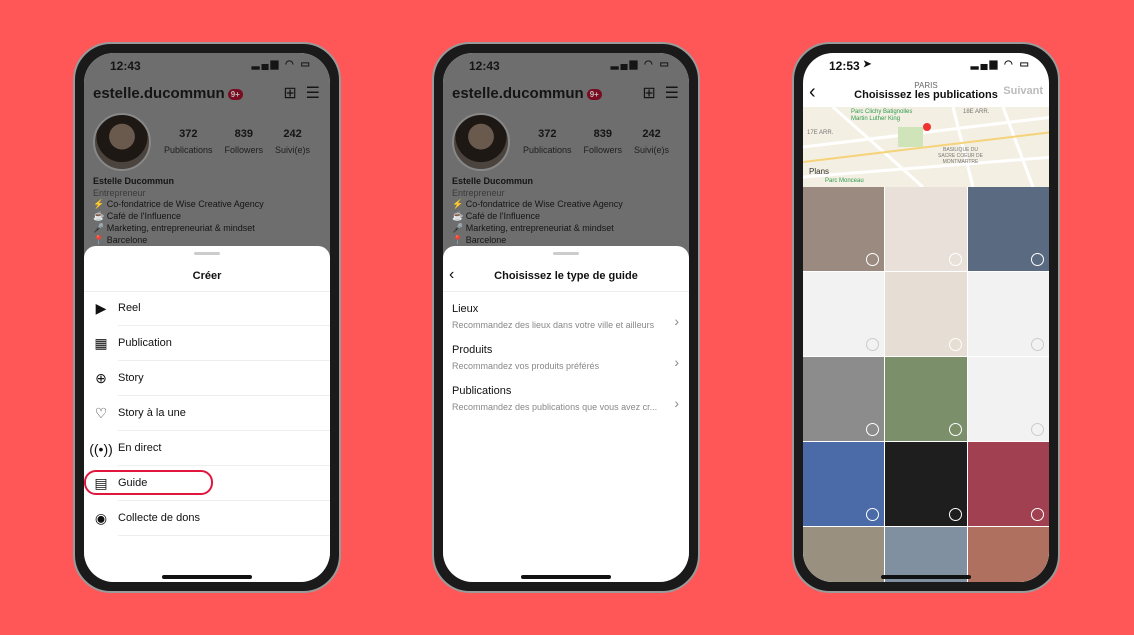 The height and width of the screenshot is (635, 1134). What do you see at coordinates (819, 171) in the screenshot?
I see `apple-maps-logo: Plans` at bounding box center [819, 171].